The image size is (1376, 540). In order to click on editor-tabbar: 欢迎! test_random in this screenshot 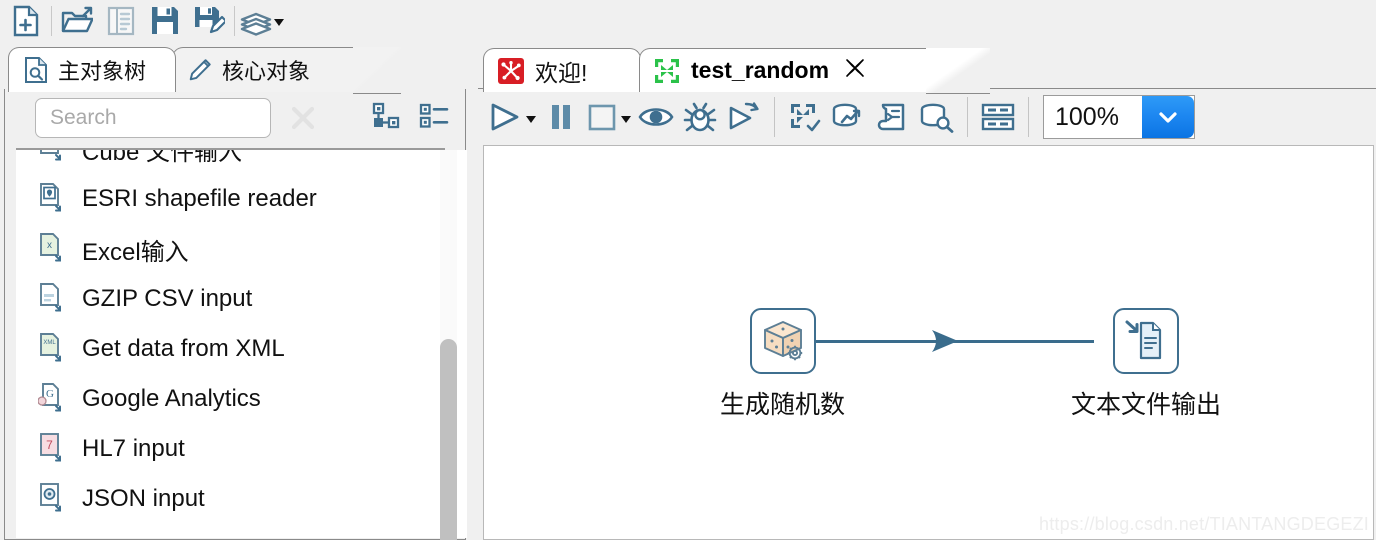, I will do `click(927, 69)`.